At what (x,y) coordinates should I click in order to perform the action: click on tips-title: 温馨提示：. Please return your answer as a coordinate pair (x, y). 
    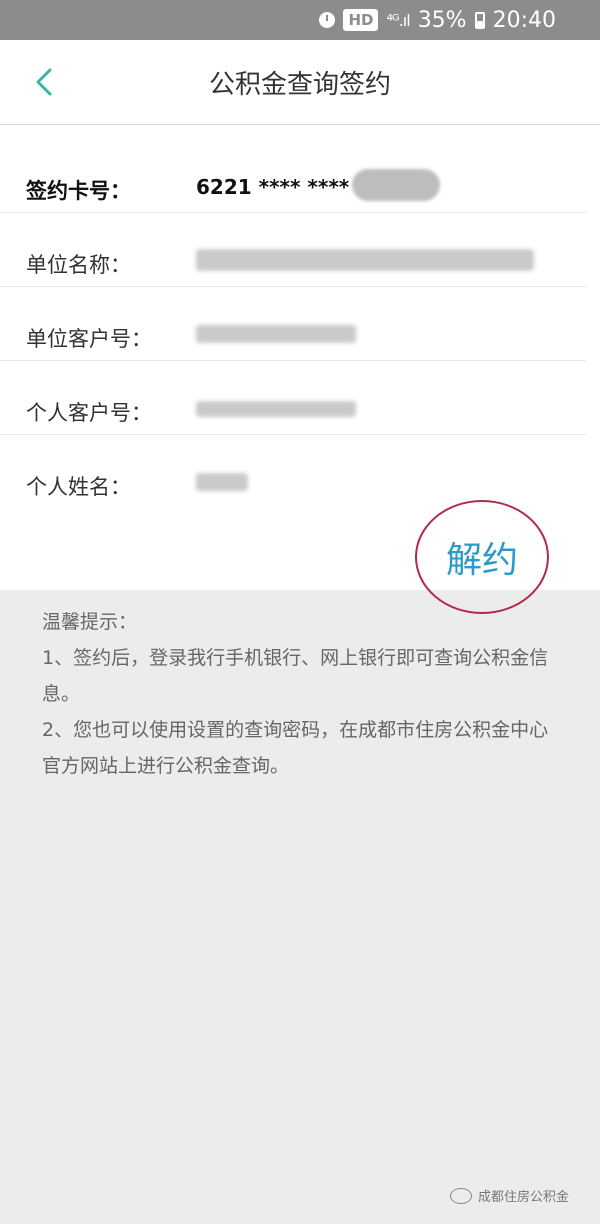
    Looking at the image, I should click on (90, 622).